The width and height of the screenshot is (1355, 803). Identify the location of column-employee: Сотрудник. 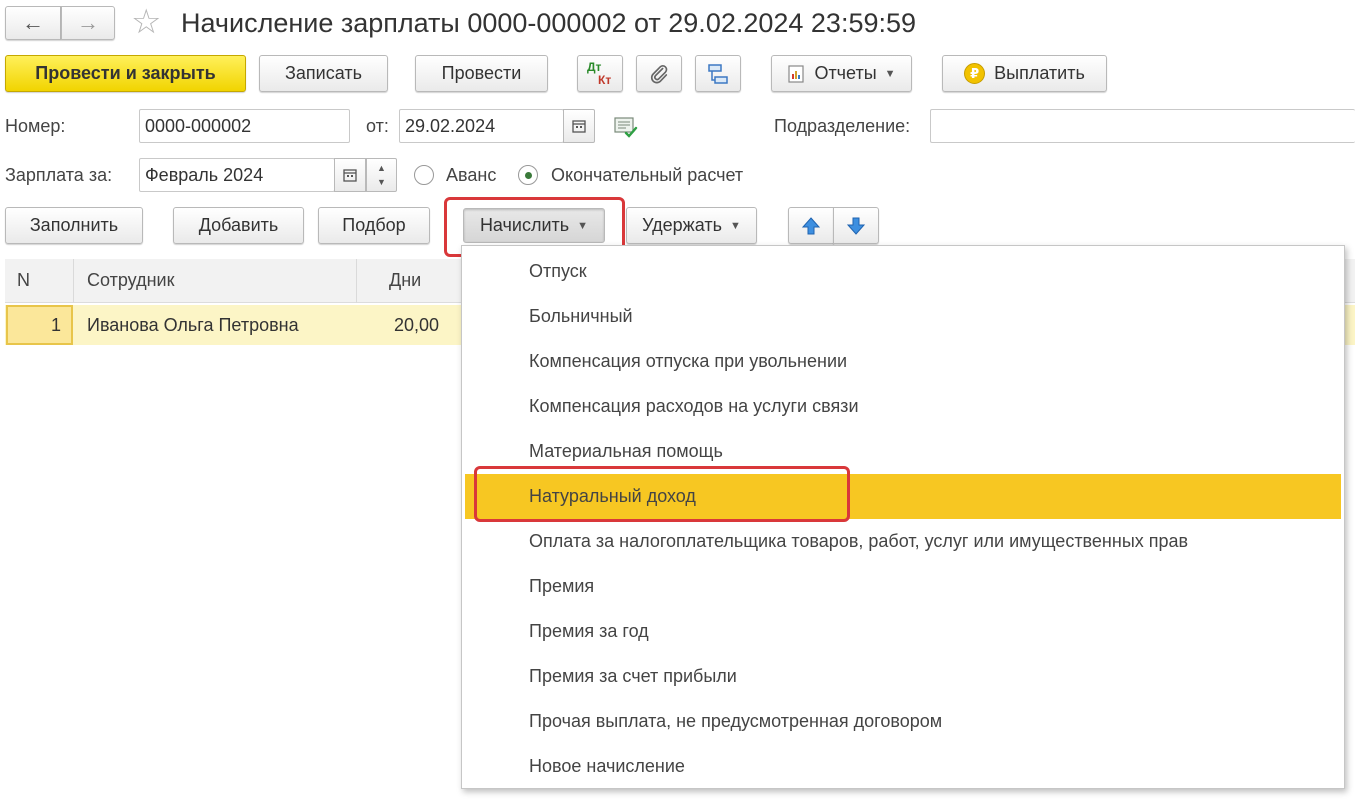
(130, 280).